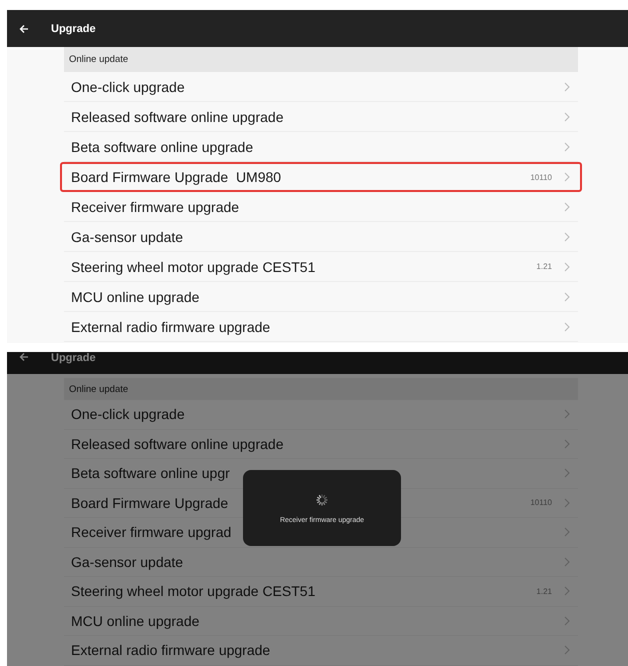 This screenshot has width=628, height=666. I want to click on menu-item: Receiver firmware upgrade, so click(321, 207).